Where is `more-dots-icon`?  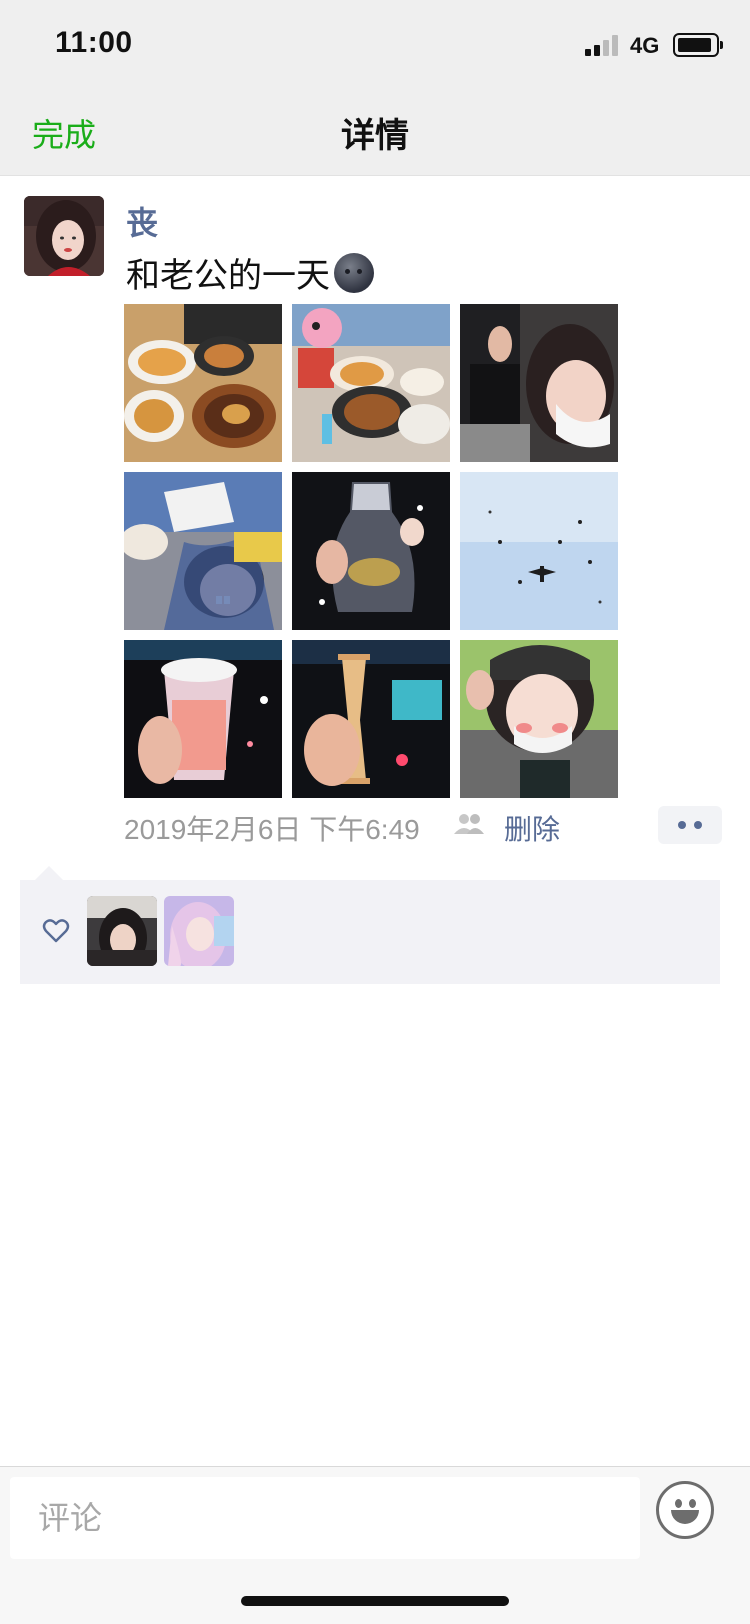 more-dots-icon is located at coordinates (682, 825).